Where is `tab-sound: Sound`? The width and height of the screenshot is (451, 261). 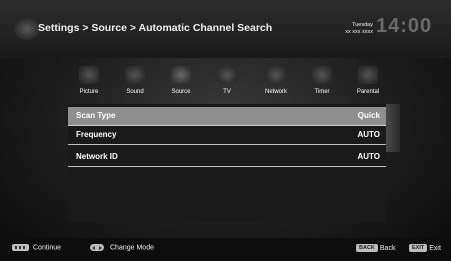 tab-sound: Sound is located at coordinates (135, 81).